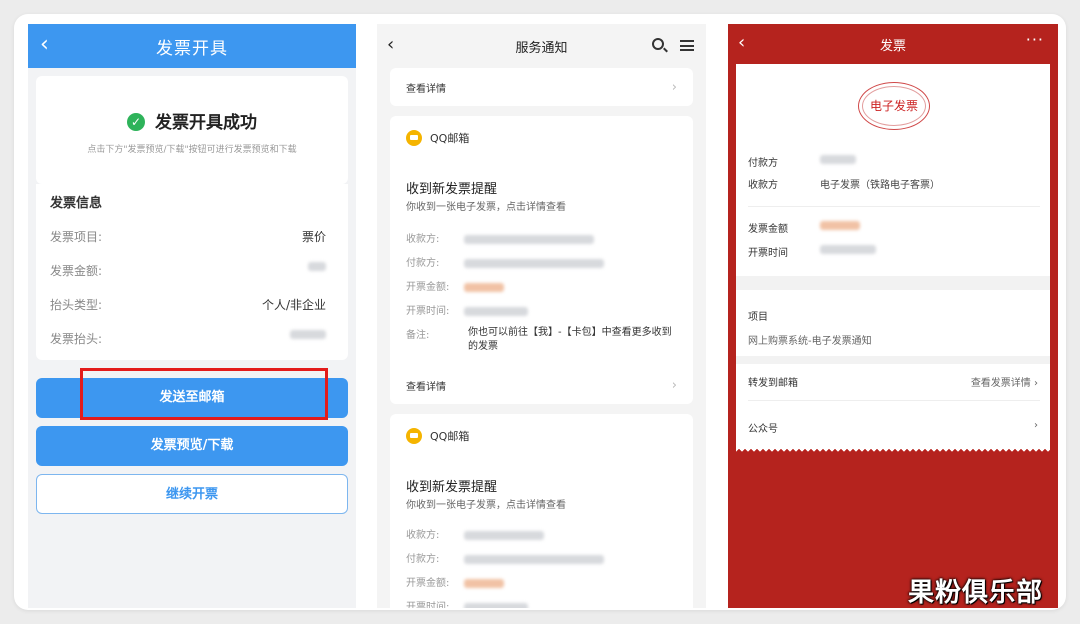  I want to click on highlight-box, so click(204, 394).